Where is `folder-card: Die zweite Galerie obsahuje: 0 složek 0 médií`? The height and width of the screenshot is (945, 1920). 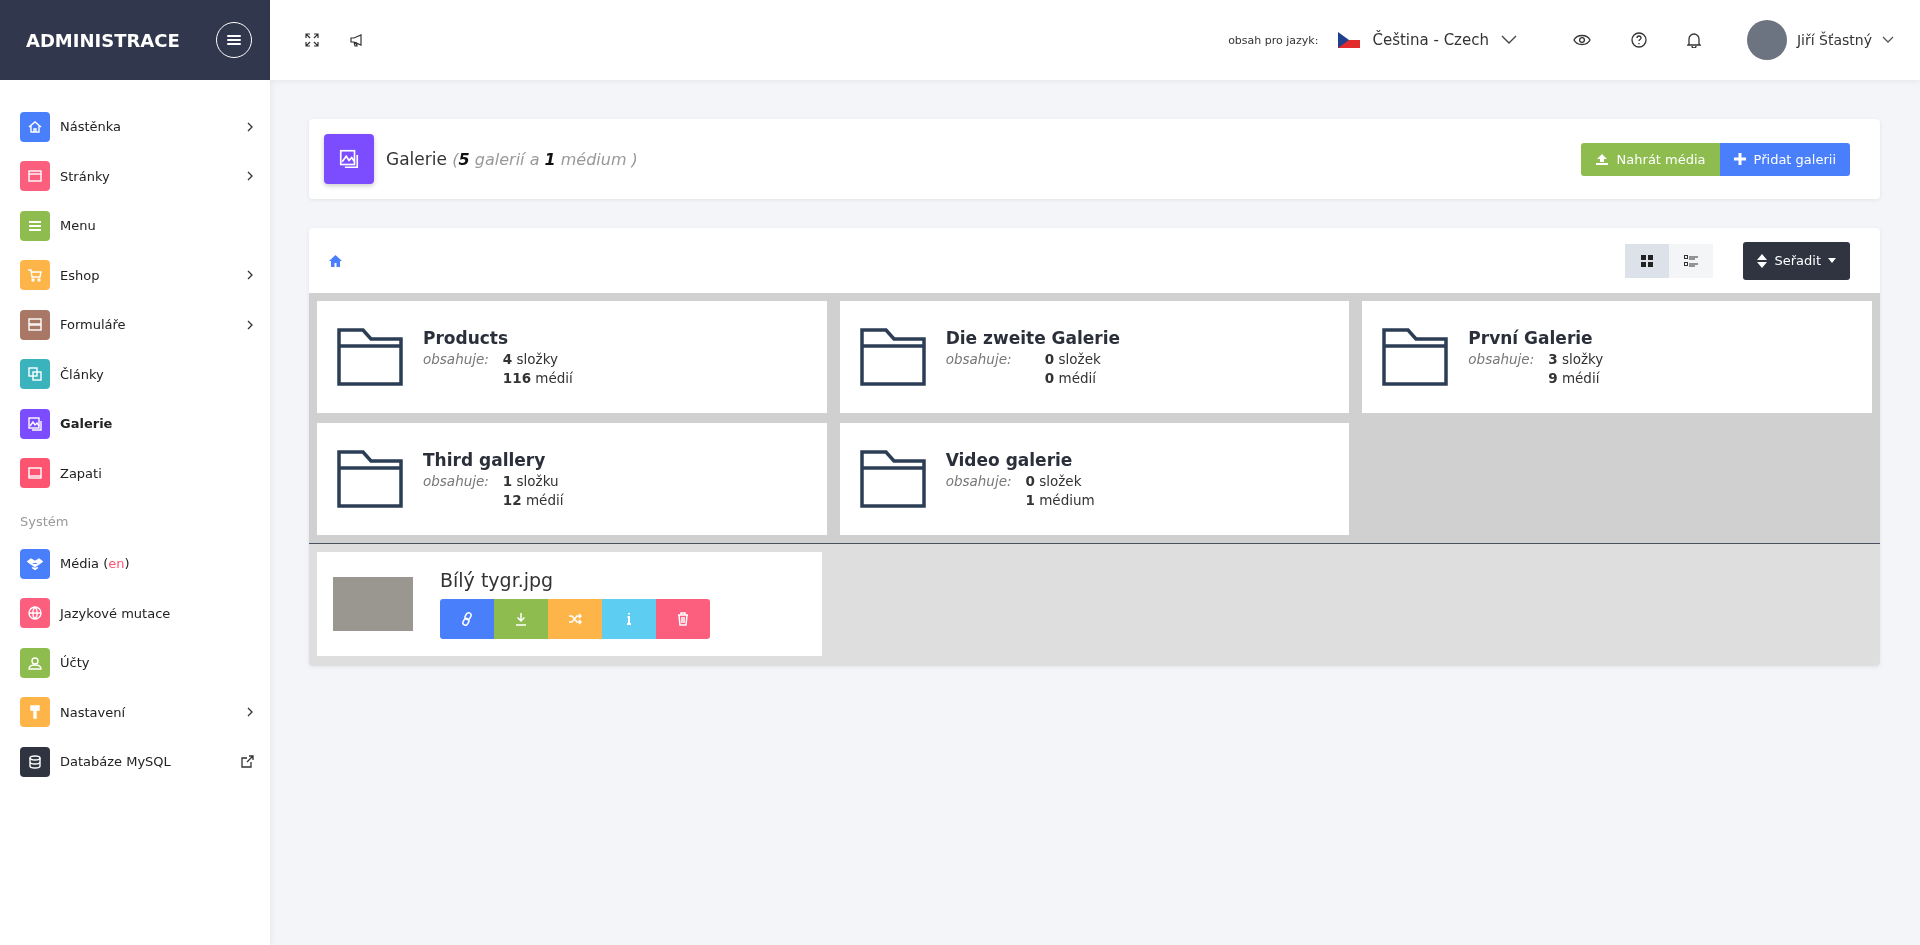 folder-card: Die zweite Galerie obsahuje: 0 složek 0 médií is located at coordinates (1094, 357).